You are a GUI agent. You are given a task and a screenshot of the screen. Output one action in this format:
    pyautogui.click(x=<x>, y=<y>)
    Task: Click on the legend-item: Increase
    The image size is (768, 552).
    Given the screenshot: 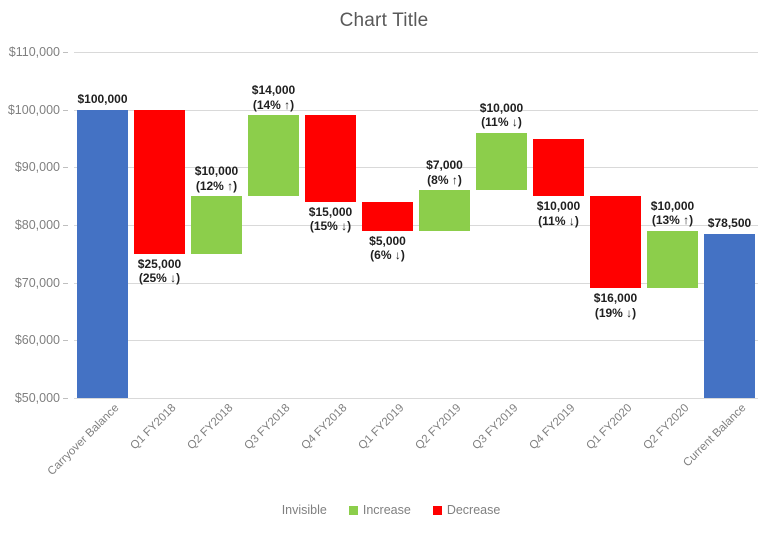 What is the action you would take?
    pyautogui.click(x=379, y=510)
    